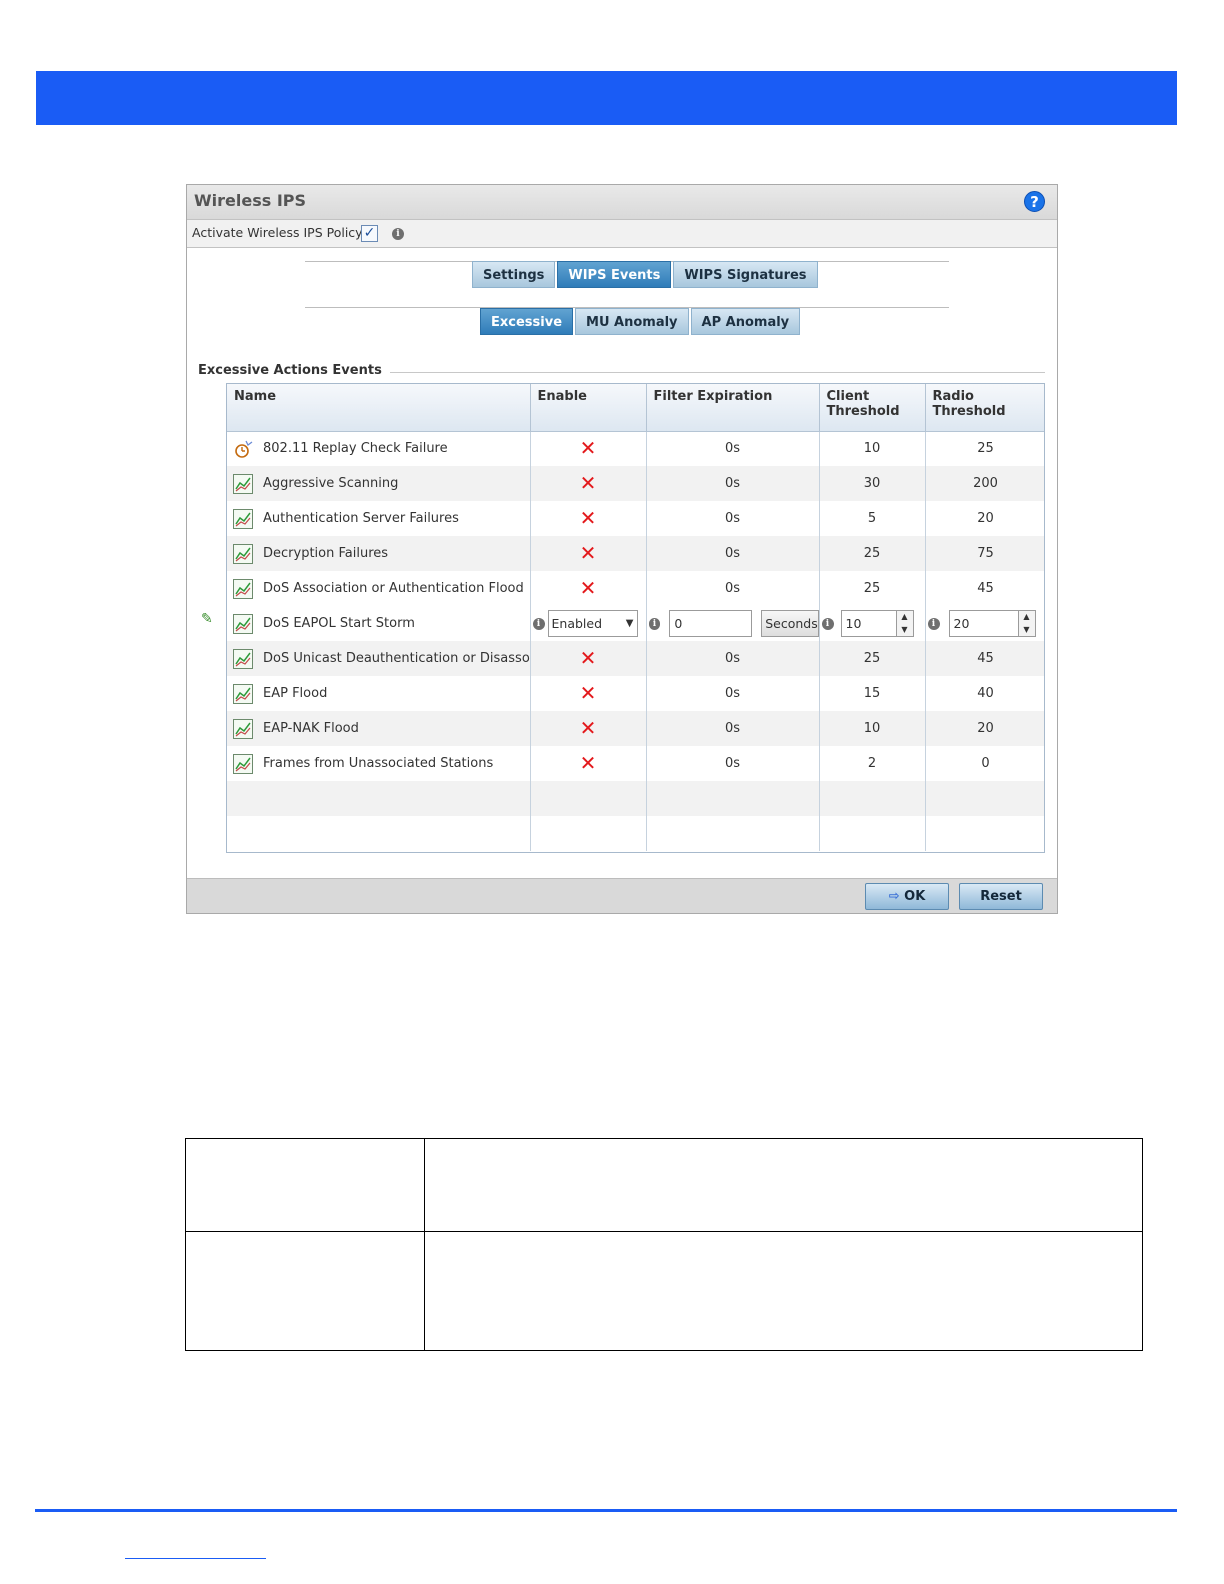  I want to click on table-row: EAP Flood ✕ 0s 15 40, so click(635, 693).